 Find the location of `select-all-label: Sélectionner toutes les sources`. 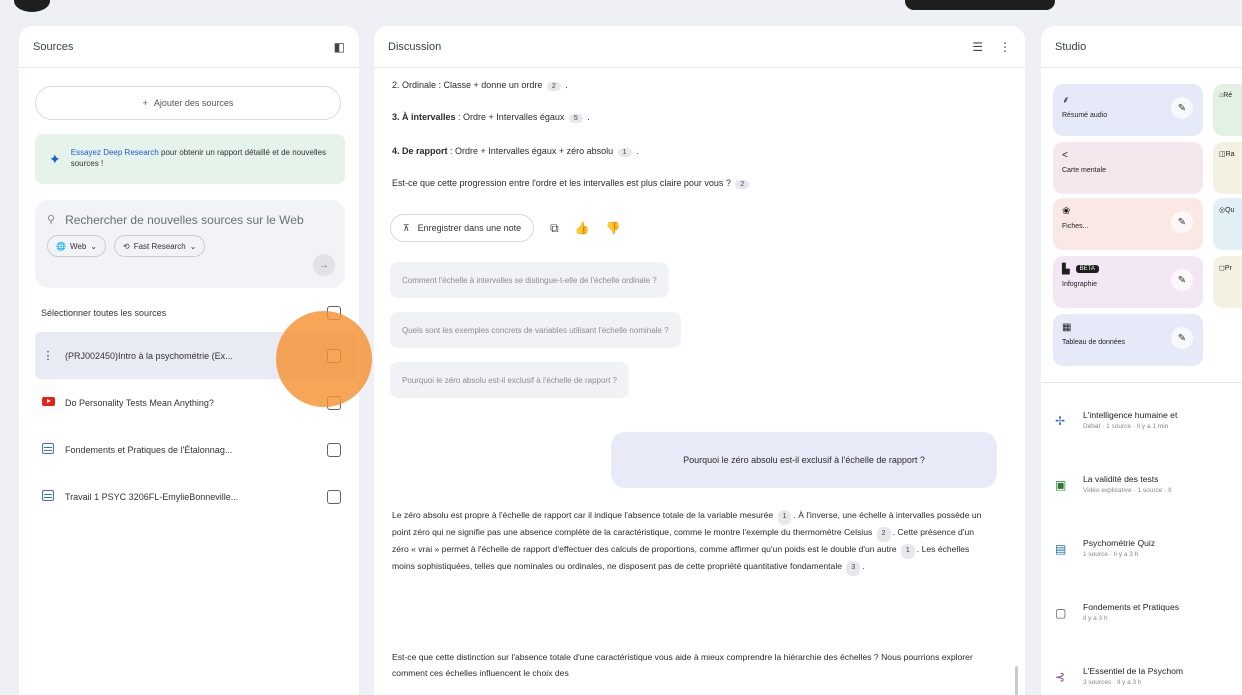

select-all-label: Sélectionner toutes les sources is located at coordinates (104, 313).